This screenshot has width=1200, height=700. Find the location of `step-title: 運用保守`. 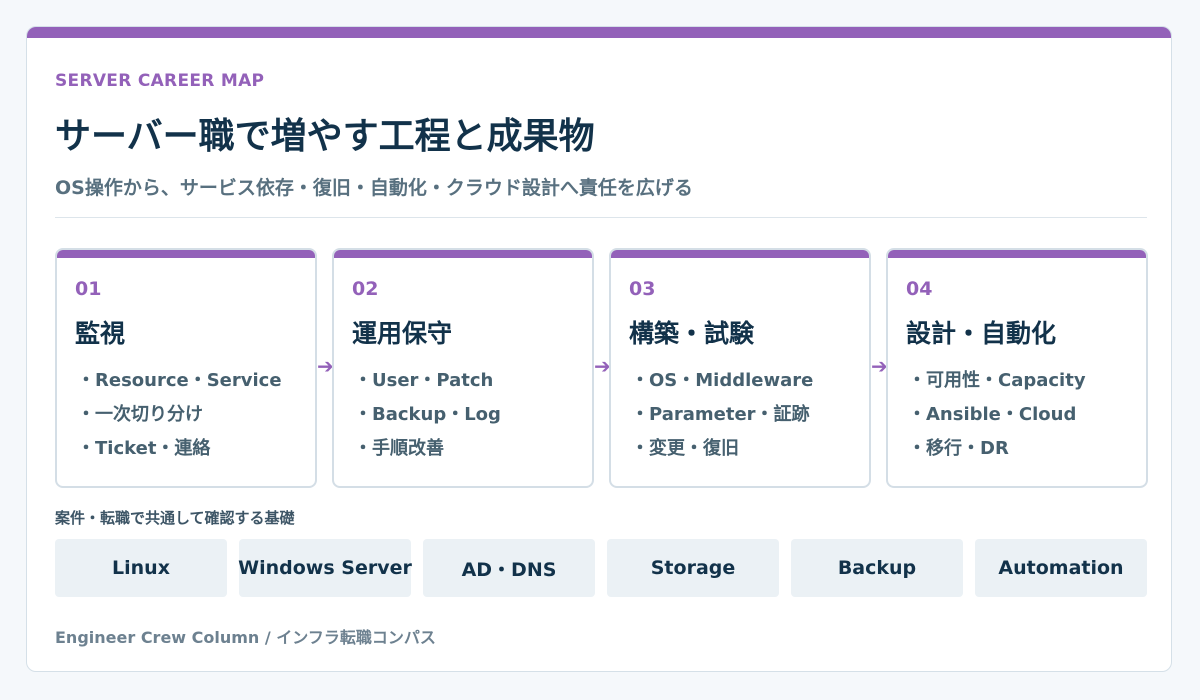

step-title: 運用保守 is located at coordinates (402, 333).